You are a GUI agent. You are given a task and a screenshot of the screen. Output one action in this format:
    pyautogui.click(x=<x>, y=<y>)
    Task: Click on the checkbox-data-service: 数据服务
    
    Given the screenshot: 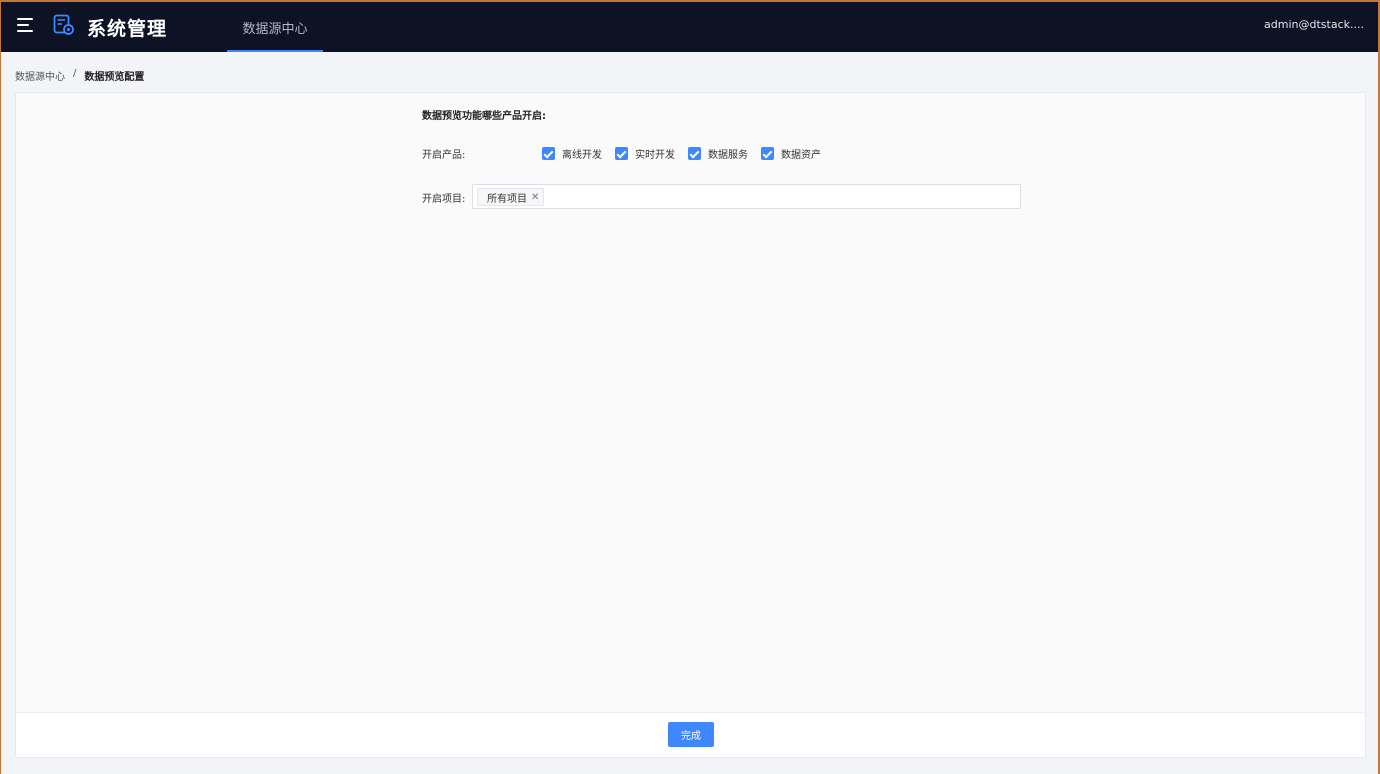 What is the action you would take?
    pyautogui.click(x=718, y=153)
    